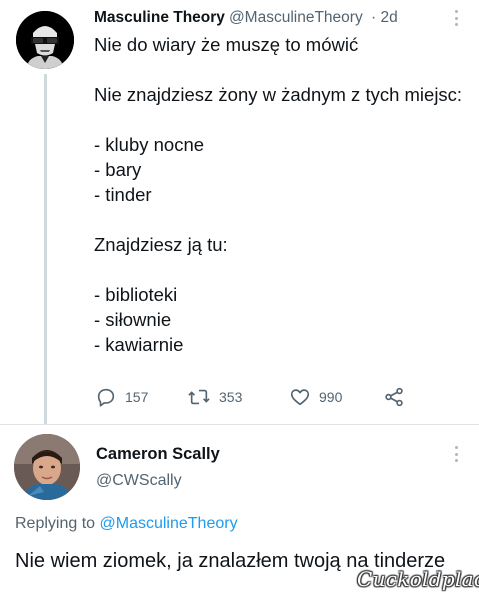  Describe the element at coordinates (296, 17) in the screenshot. I see `author-handle: @MasculineTheory` at that location.